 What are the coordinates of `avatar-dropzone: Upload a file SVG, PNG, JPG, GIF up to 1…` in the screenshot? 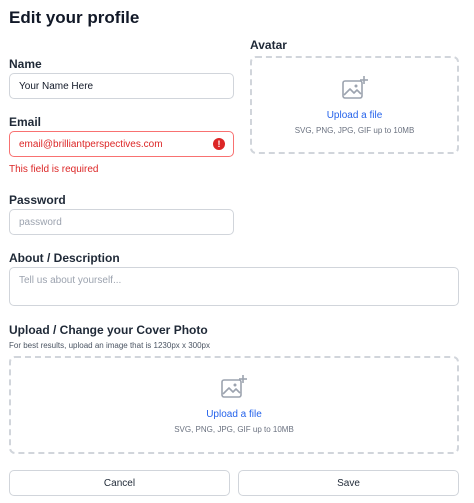 It's located at (354, 105).